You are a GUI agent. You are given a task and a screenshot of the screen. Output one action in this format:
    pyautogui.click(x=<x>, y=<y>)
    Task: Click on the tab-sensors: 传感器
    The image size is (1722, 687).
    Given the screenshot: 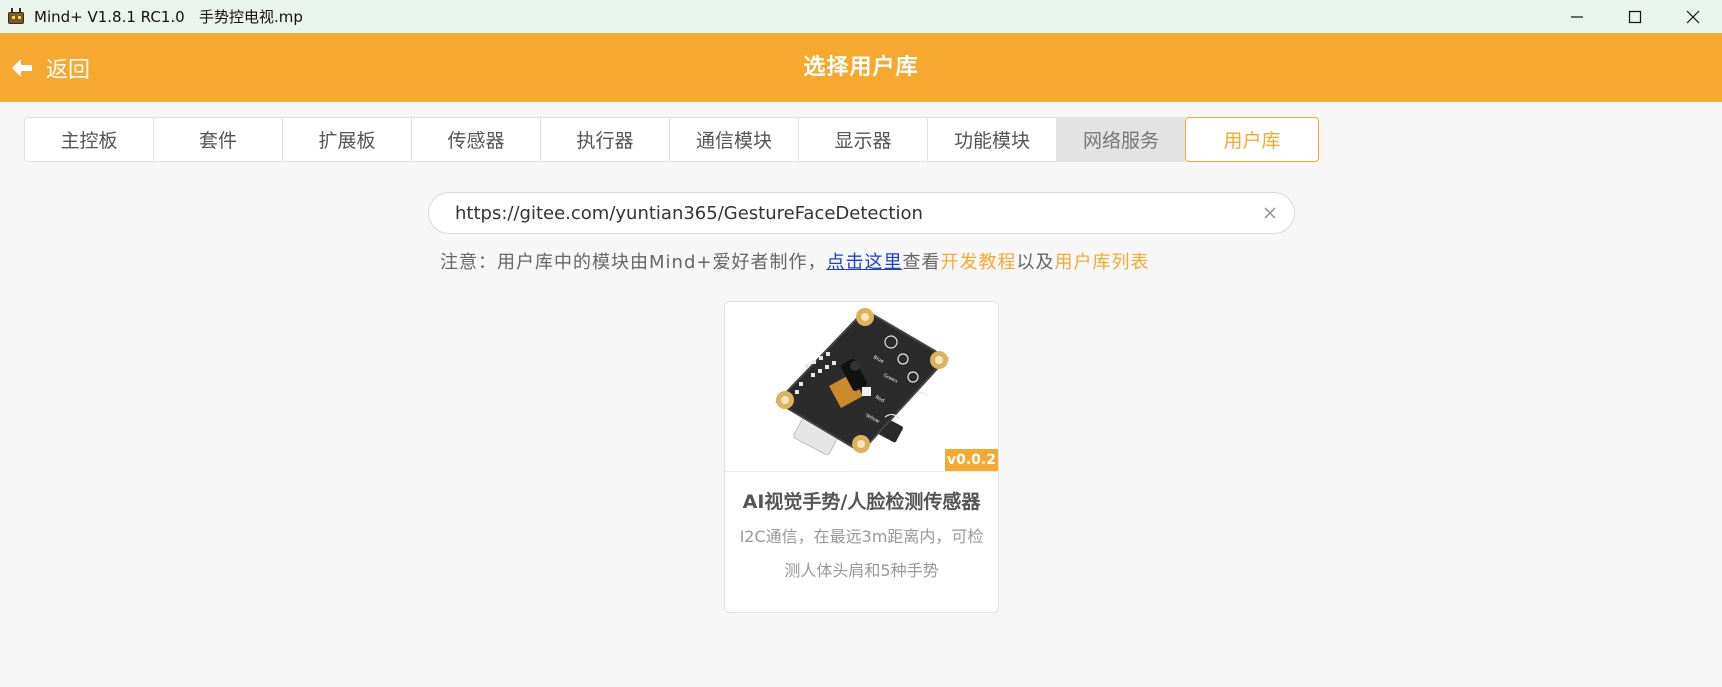 What is the action you would take?
    pyautogui.click(x=475, y=139)
    